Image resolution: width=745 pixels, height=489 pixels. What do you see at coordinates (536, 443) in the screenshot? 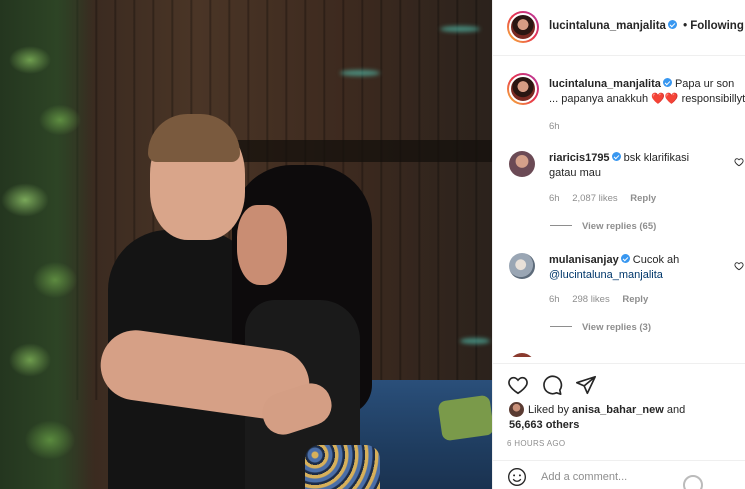
I see `posted-time: 6 HOURS AGO` at bounding box center [536, 443].